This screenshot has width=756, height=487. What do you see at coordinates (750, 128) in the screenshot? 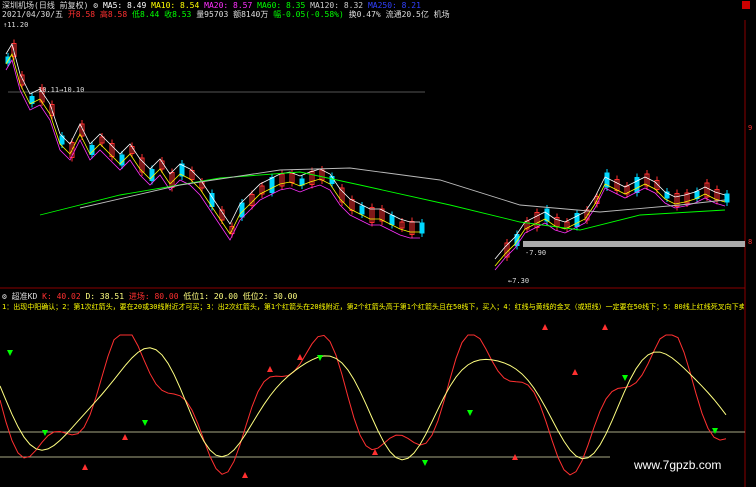
I see `axis-tick-9: 9` at bounding box center [750, 128].